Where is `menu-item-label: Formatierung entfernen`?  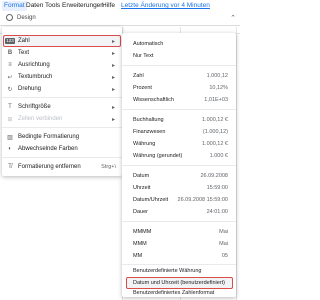 menu-item-label: Formatierung entfernen is located at coordinates (49, 167).